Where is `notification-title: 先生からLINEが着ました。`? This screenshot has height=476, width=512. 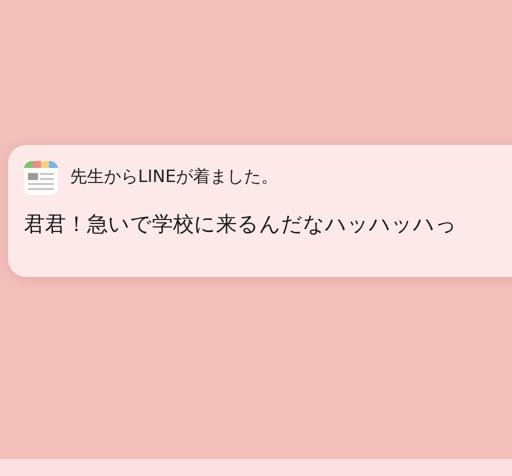
notification-title: 先生からLINEが着ました。 is located at coordinates (174, 178).